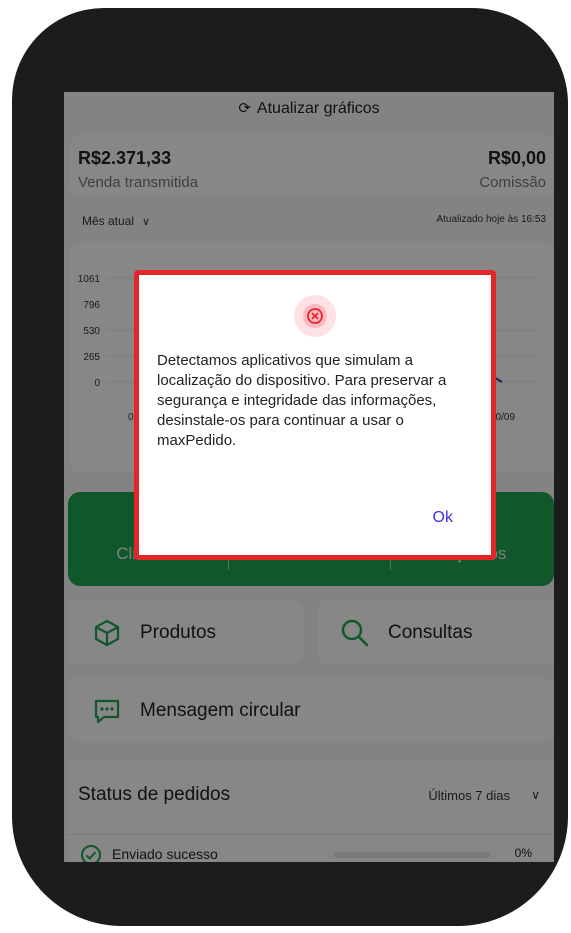  What do you see at coordinates (315, 316) in the screenshot?
I see `error-icon` at bounding box center [315, 316].